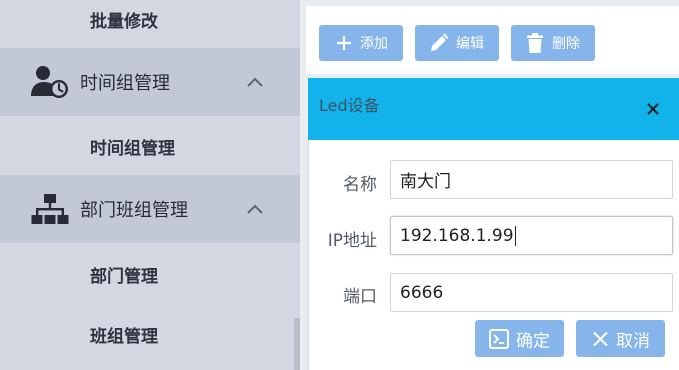 Image resolution: width=679 pixels, height=370 pixels. What do you see at coordinates (360, 185) in the screenshot?
I see `name-label: 名称` at bounding box center [360, 185].